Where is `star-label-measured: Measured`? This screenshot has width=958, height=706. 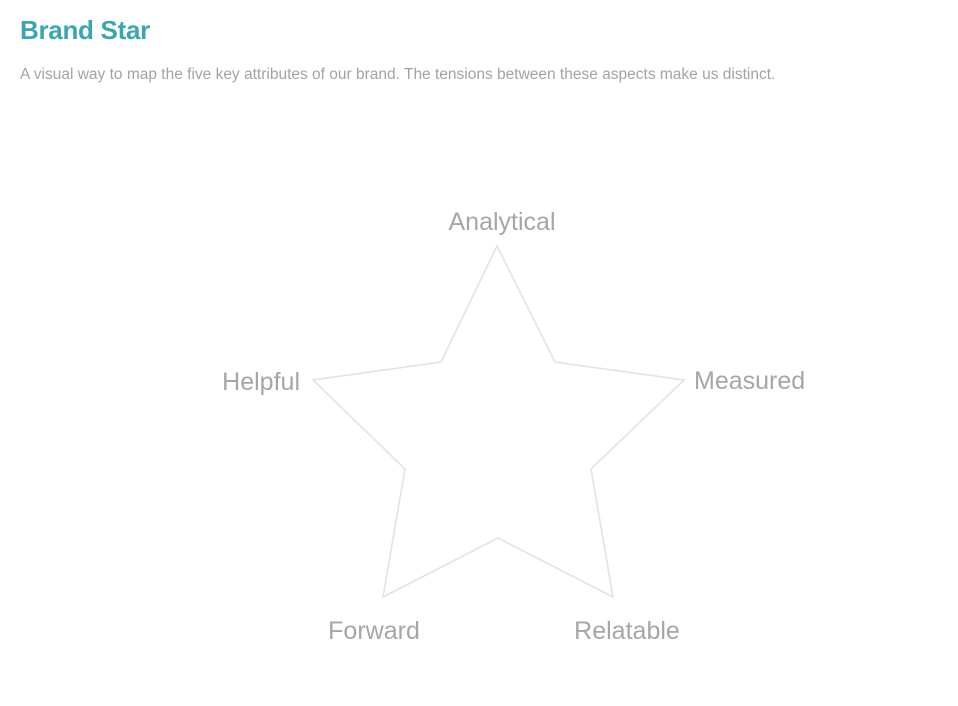
star-label-measured: Measured is located at coordinates (749, 381).